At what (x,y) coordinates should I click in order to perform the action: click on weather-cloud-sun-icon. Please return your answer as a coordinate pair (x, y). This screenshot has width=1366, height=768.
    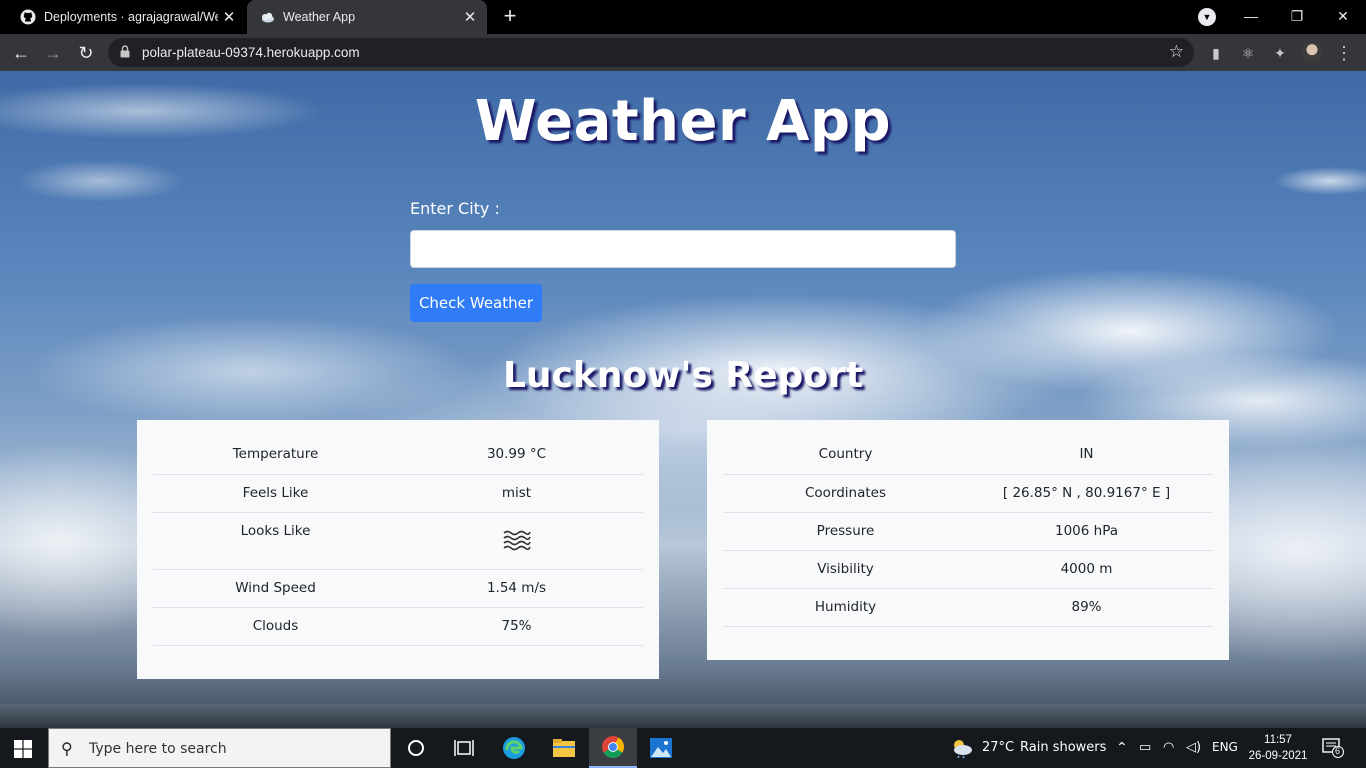
    Looking at the image, I should click on (962, 748).